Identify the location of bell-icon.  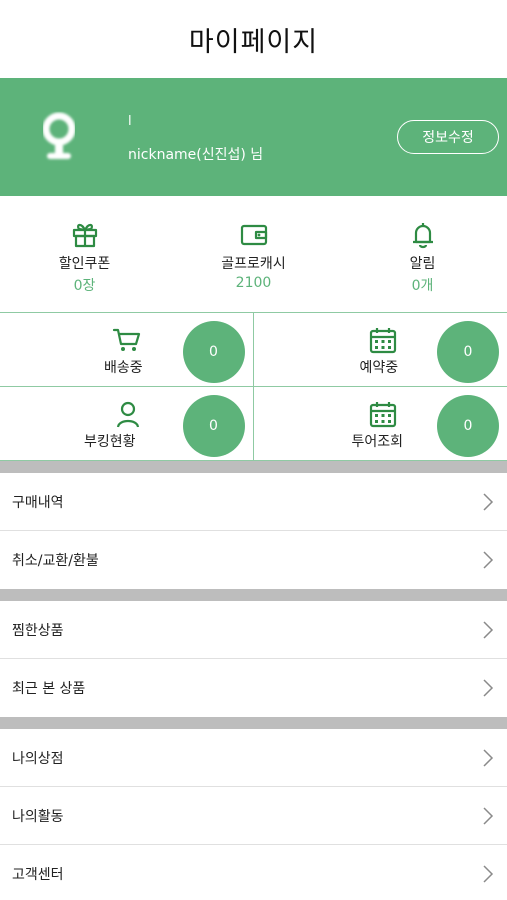
(422, 236).